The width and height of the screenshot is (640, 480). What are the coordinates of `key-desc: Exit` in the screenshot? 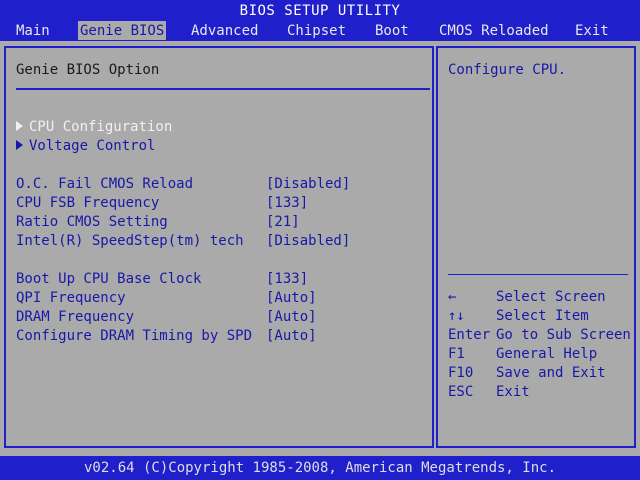 It's located at (513, 392).